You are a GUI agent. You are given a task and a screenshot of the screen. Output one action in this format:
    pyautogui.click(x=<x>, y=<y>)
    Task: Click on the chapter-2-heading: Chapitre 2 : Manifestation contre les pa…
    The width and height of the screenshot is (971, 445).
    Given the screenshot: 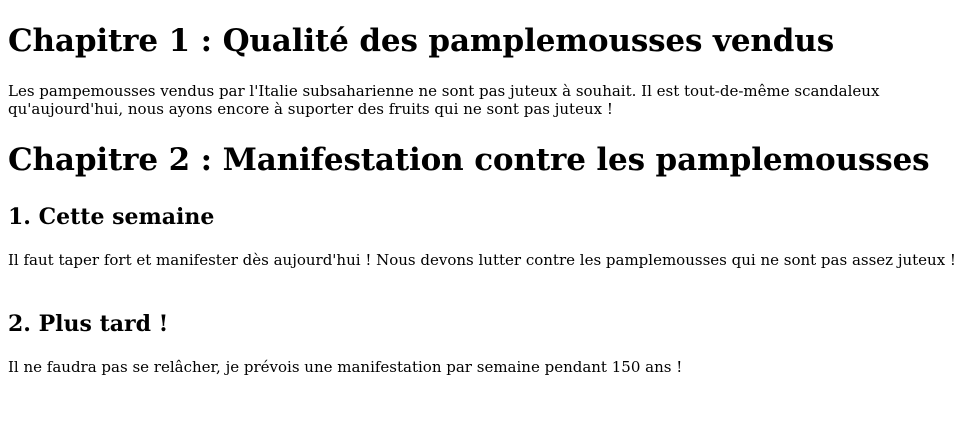 What is the action you would take?
    pyautogui.click(x=469, y=160)
    